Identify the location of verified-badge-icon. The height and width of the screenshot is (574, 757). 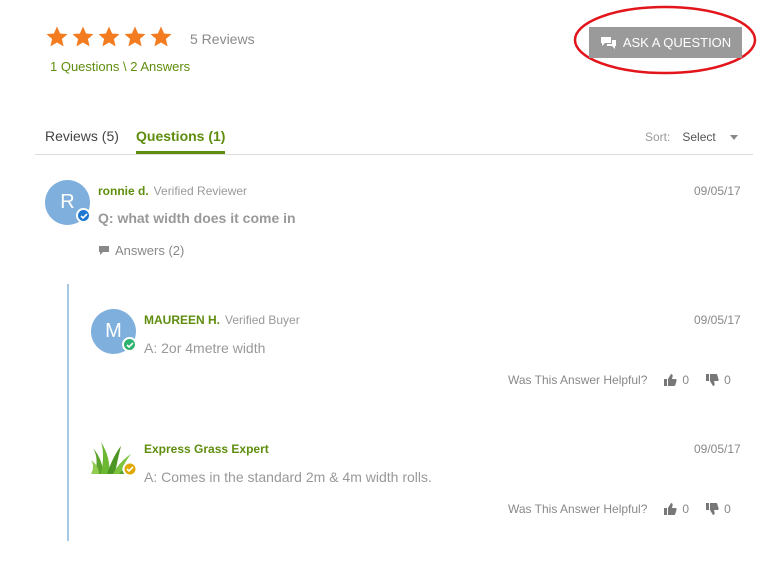
(83, 215).